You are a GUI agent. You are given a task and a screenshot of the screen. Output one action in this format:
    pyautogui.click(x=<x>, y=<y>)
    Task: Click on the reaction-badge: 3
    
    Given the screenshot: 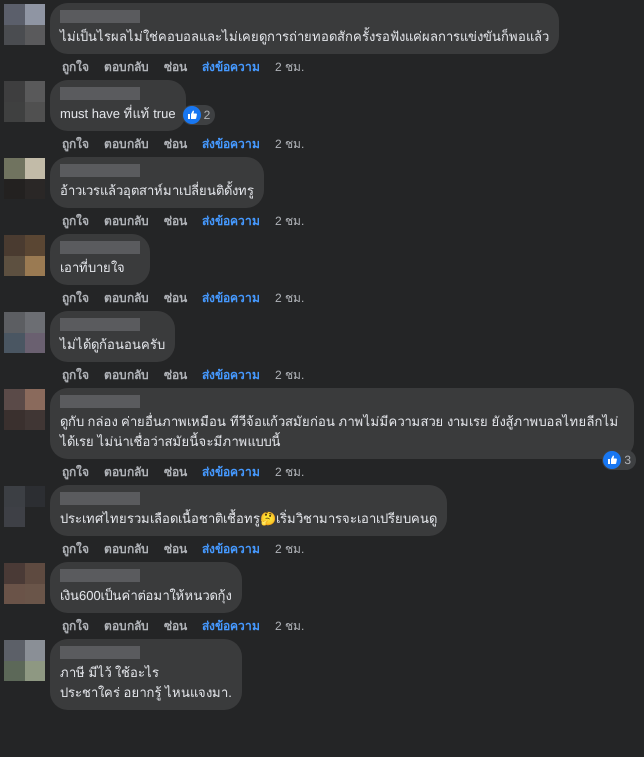 What is the action you would take?
    pyautogui.click(x=619, y=460)
    